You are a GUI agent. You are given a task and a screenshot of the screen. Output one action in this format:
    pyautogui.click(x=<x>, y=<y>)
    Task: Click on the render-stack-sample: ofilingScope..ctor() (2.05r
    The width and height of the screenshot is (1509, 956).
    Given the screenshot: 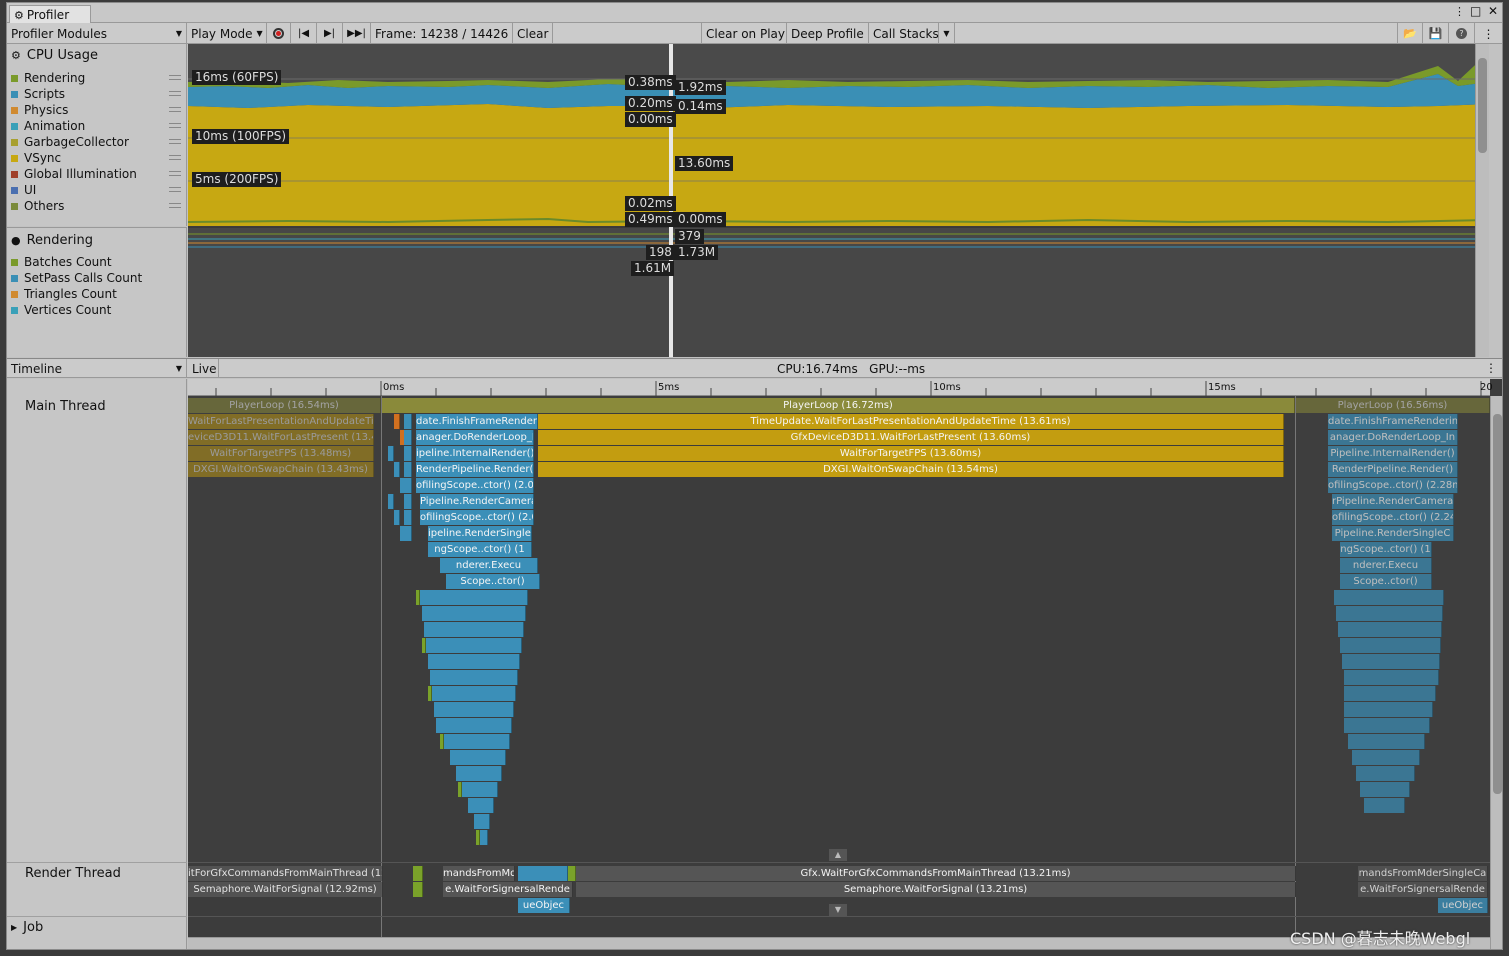 What is the action you would take?
    pyautogui.click(x=477, y=517)
    